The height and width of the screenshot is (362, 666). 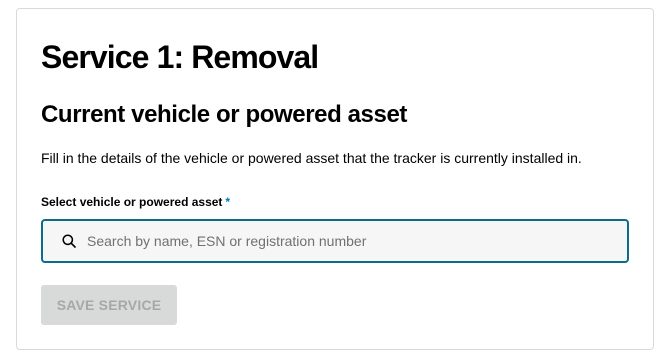 I want to click on search-icon, so click(x=69, y=241).